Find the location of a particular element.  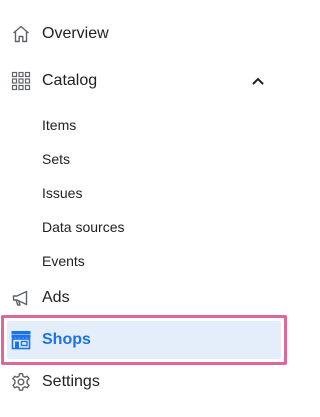

nav-item-label: Settings is located at coordinates (71, 381).